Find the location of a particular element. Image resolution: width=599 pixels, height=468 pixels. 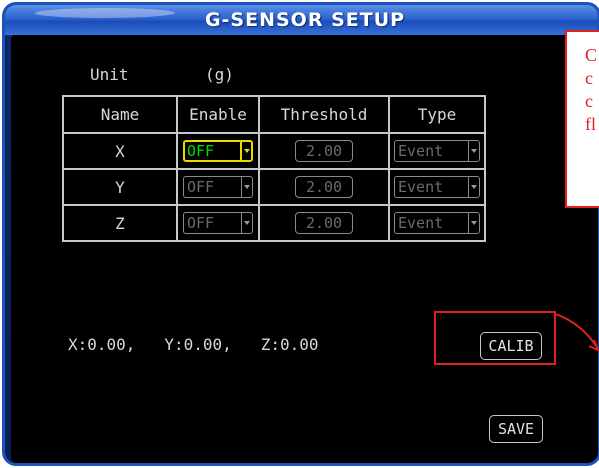

enable-select-z: OFF is located at coordinates (218, 223).